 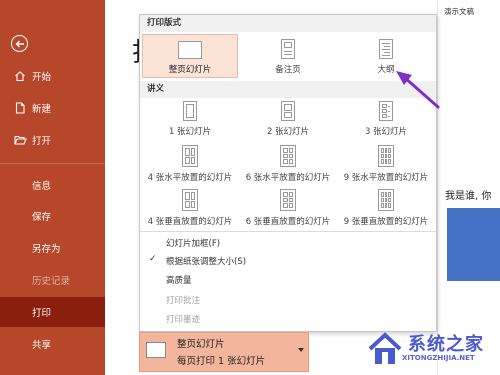 I want to click on sidebar-item-save-as: 另存为, so click(x=52, y=248).